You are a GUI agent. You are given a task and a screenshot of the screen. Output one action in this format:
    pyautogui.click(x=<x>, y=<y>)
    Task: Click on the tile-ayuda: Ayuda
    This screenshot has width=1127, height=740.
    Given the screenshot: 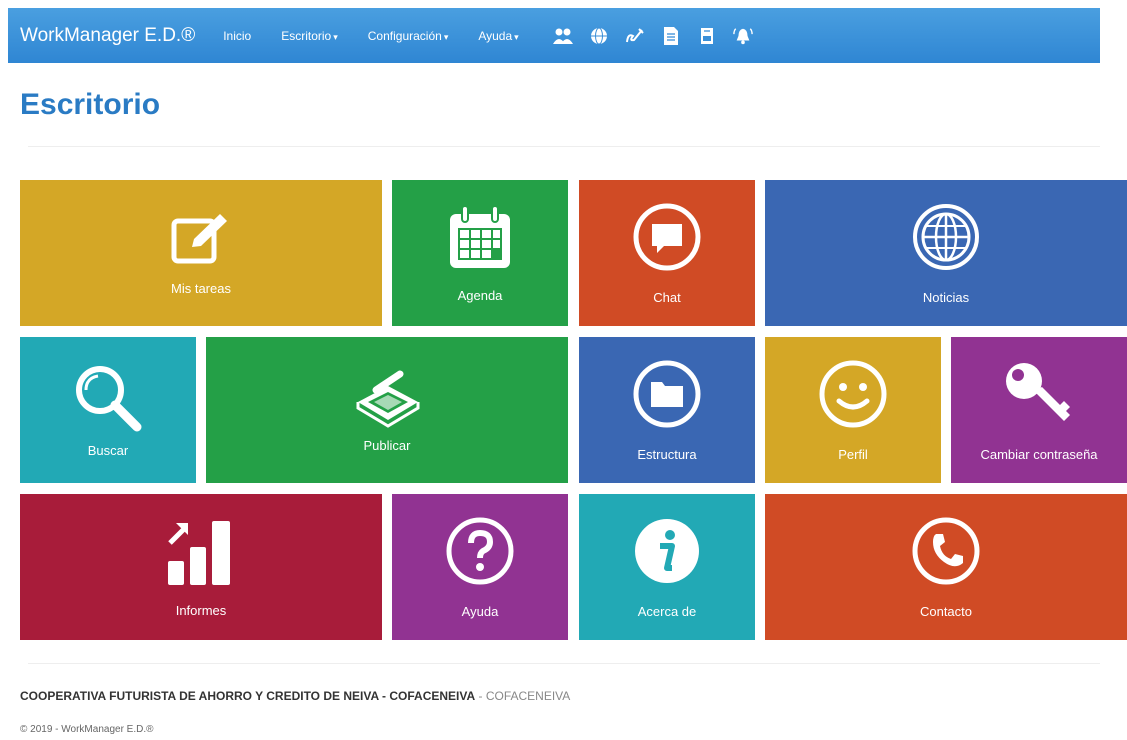 What is the action you would take?
    pyautogui.click(x=480, y=567)
    